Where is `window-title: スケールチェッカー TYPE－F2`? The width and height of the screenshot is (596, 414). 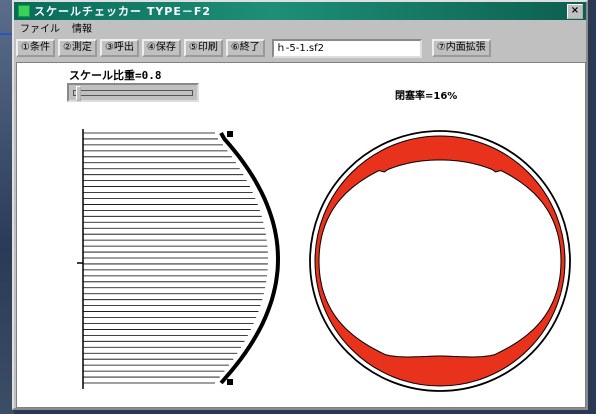
window-title: スケールチェッカー TYPE－F2 is located at coordinates (123, 11).